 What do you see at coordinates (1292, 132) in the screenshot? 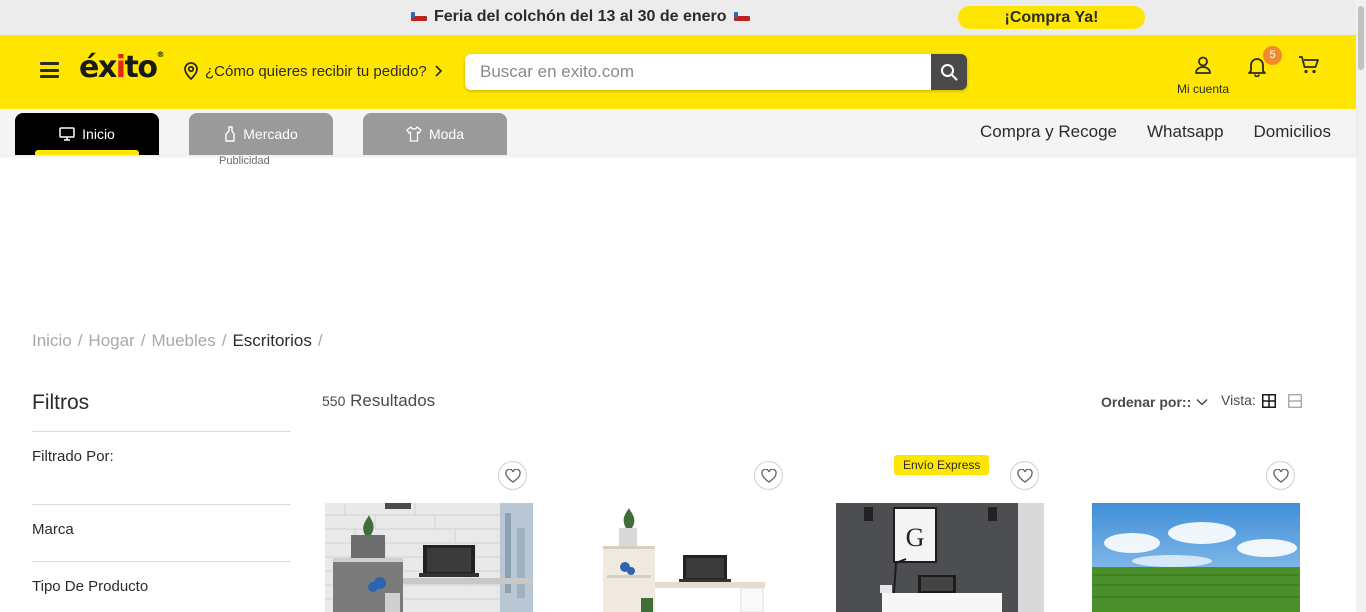
I see `link-domicilios: Domicilios` at bounding box center [1292, 132].